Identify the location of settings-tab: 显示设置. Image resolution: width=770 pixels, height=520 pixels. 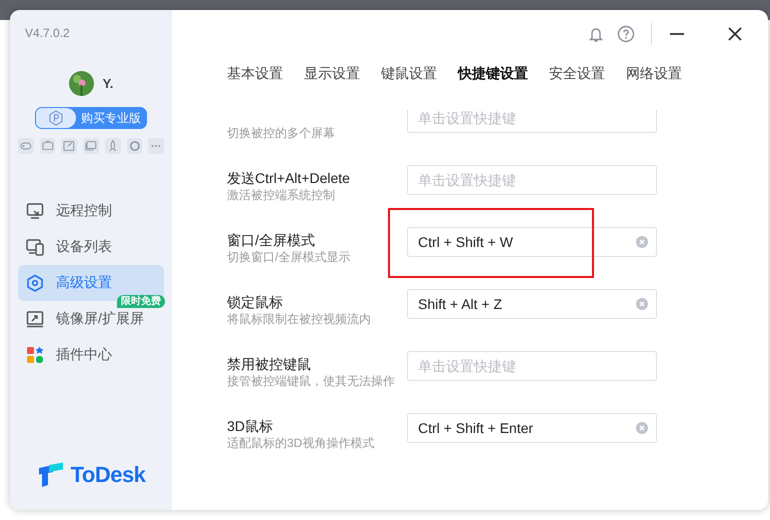
(332, 74).